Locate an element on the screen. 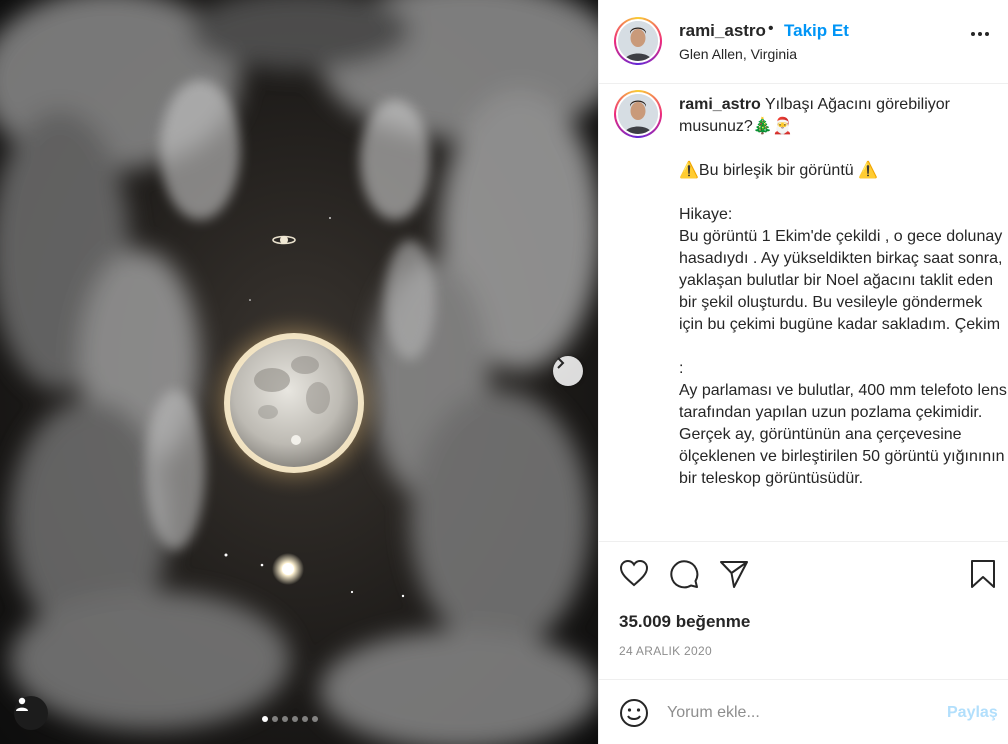 Image resolution: width=1008 pixels, height=744 pixels. more-dots-icon is located at coordinates (980, 34).